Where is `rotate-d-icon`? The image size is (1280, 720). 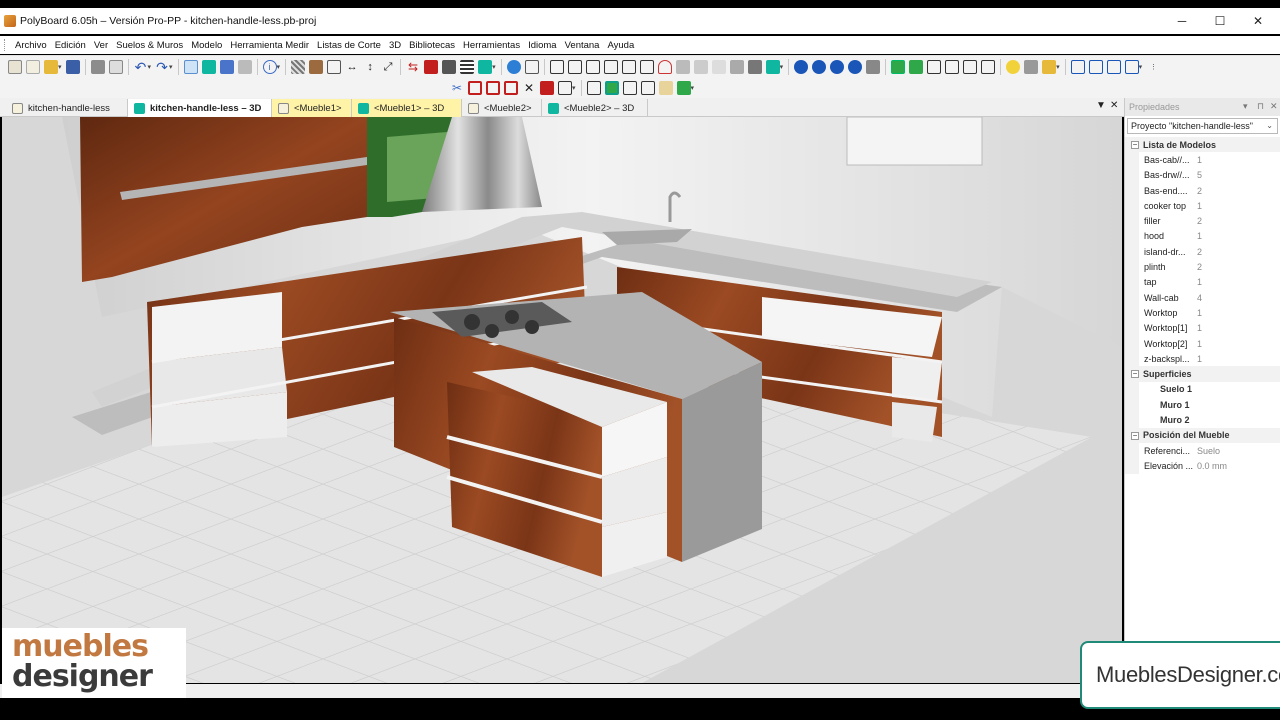 rotate-d-icon is located at coordinates (855, 66).